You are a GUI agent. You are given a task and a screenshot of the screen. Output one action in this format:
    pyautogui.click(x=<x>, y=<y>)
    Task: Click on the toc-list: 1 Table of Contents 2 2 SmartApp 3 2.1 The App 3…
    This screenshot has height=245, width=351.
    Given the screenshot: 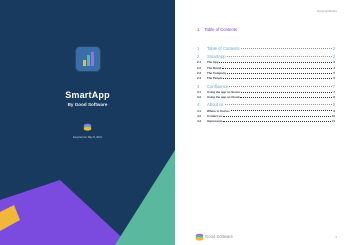 What is the action you would take?
    pyautogui.click(x=266, y=83)
    